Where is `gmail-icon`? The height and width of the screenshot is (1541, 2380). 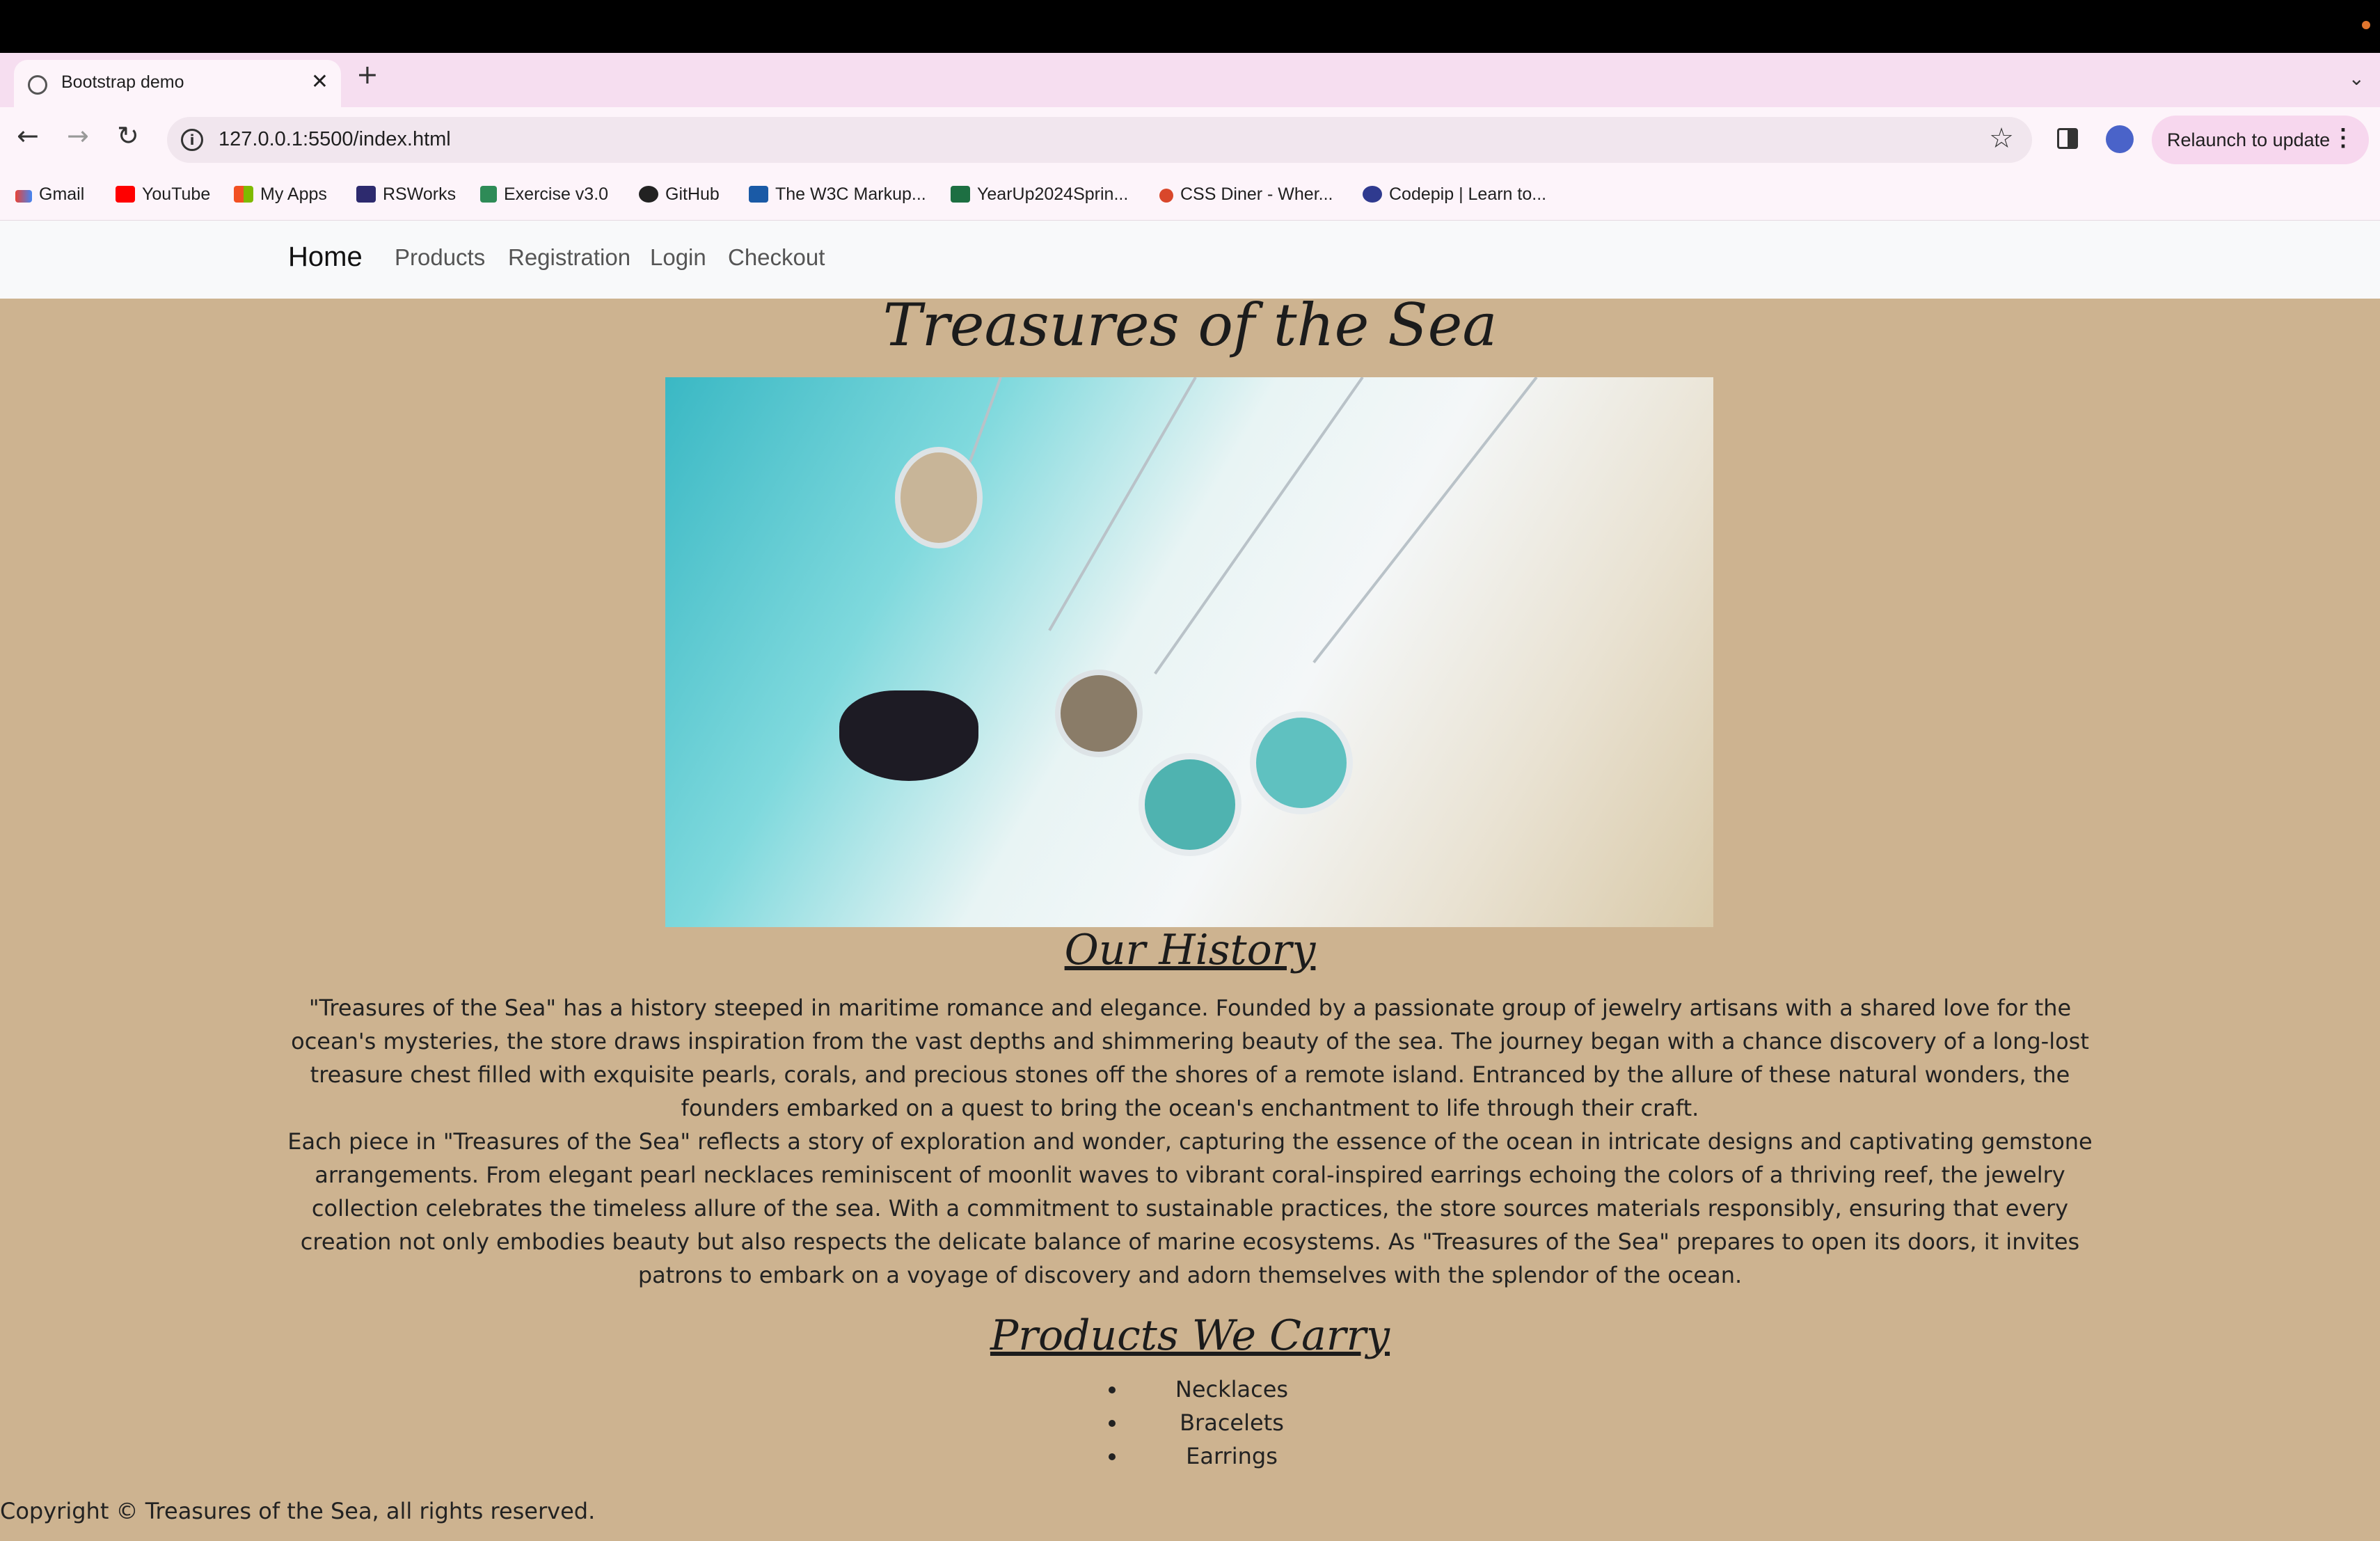 gmail-icon is located at coordinates (23, 196).